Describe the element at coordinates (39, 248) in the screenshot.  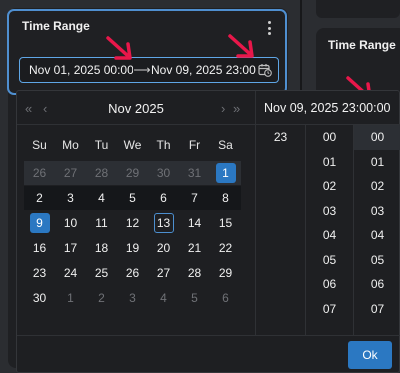
I see `calendar-day: 16` at that location.